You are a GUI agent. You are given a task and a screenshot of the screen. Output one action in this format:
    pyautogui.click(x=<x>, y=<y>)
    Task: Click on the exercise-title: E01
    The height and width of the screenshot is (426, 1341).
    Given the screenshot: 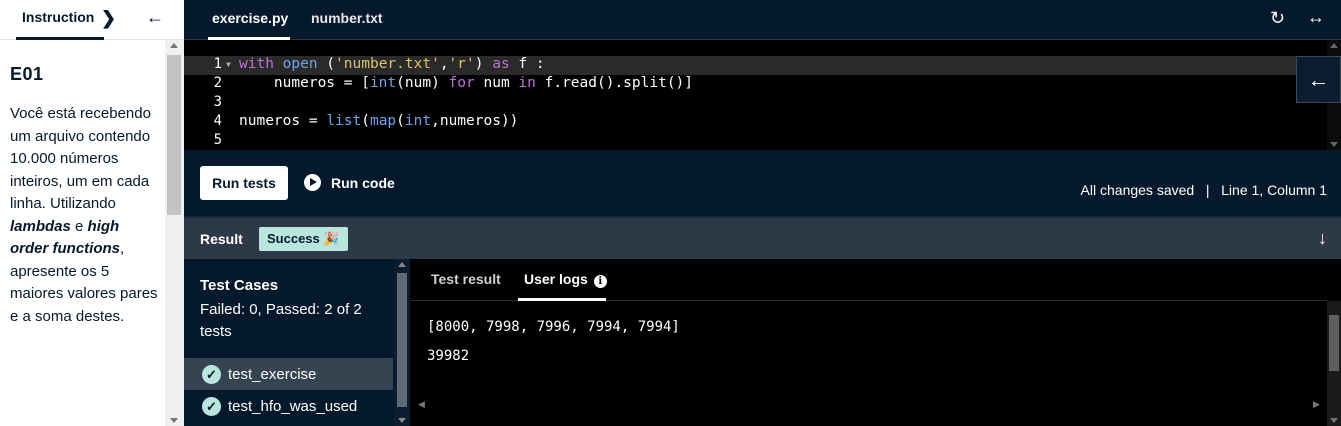 What is the action you would take?
    pyautogui.click(x=27, y=74)
    